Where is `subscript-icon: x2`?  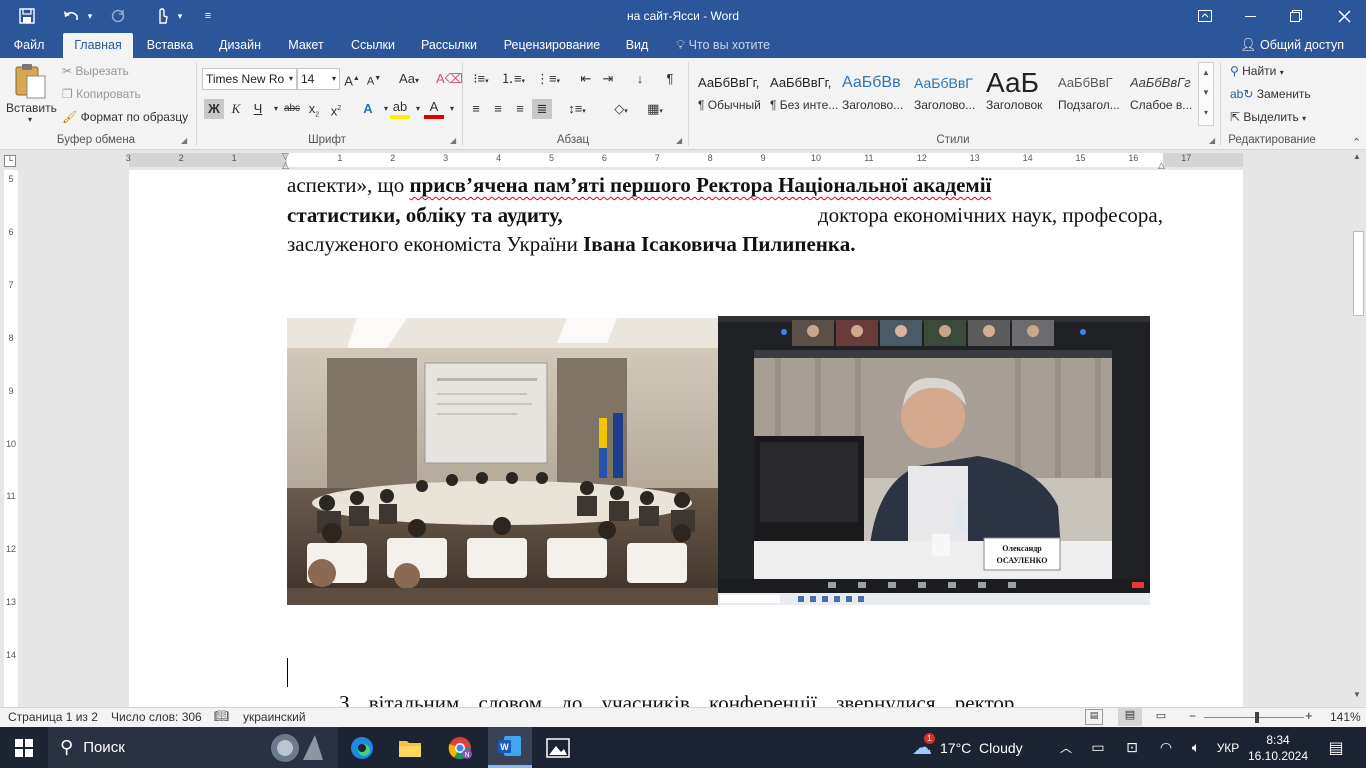
subscript-icon: x2 is located at coordinates (314, 109).